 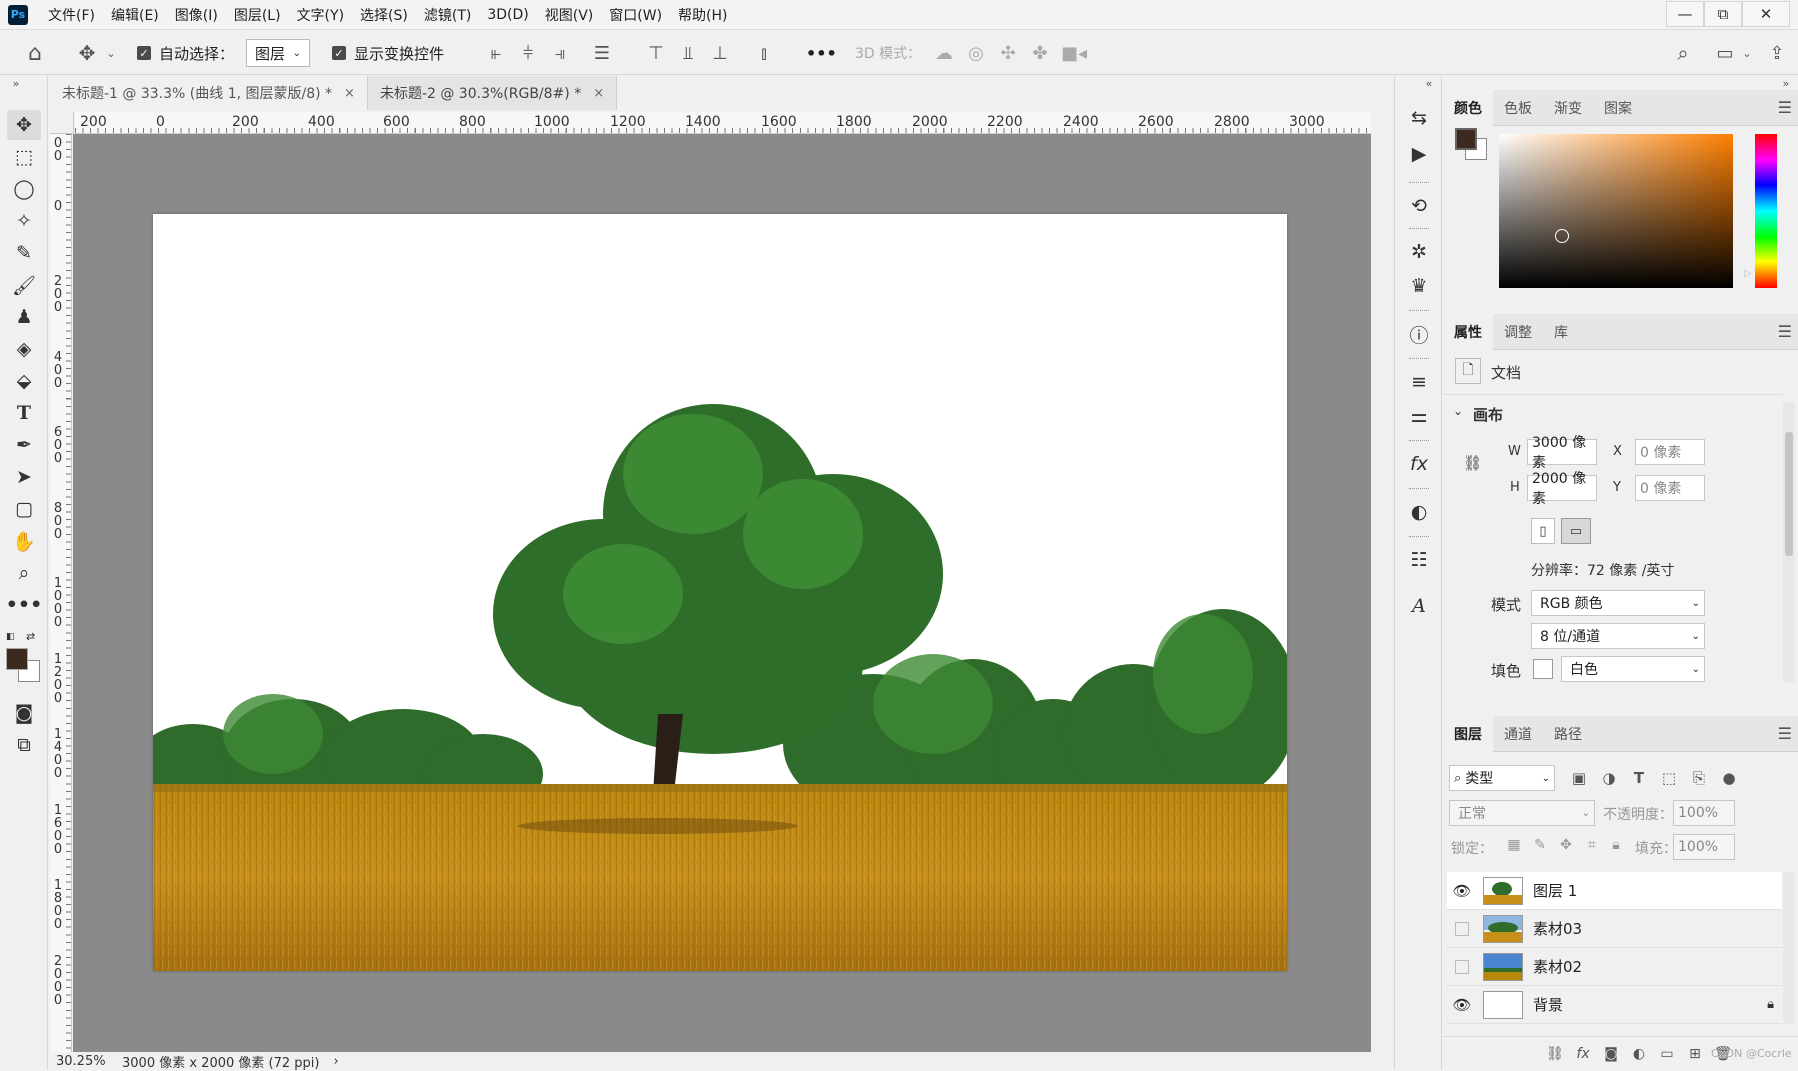 What do you see at coordinates (1695, 1054) in the screenshot?
I see `new-layer-icon: ⊞` at bounding box center [1695, 1054].